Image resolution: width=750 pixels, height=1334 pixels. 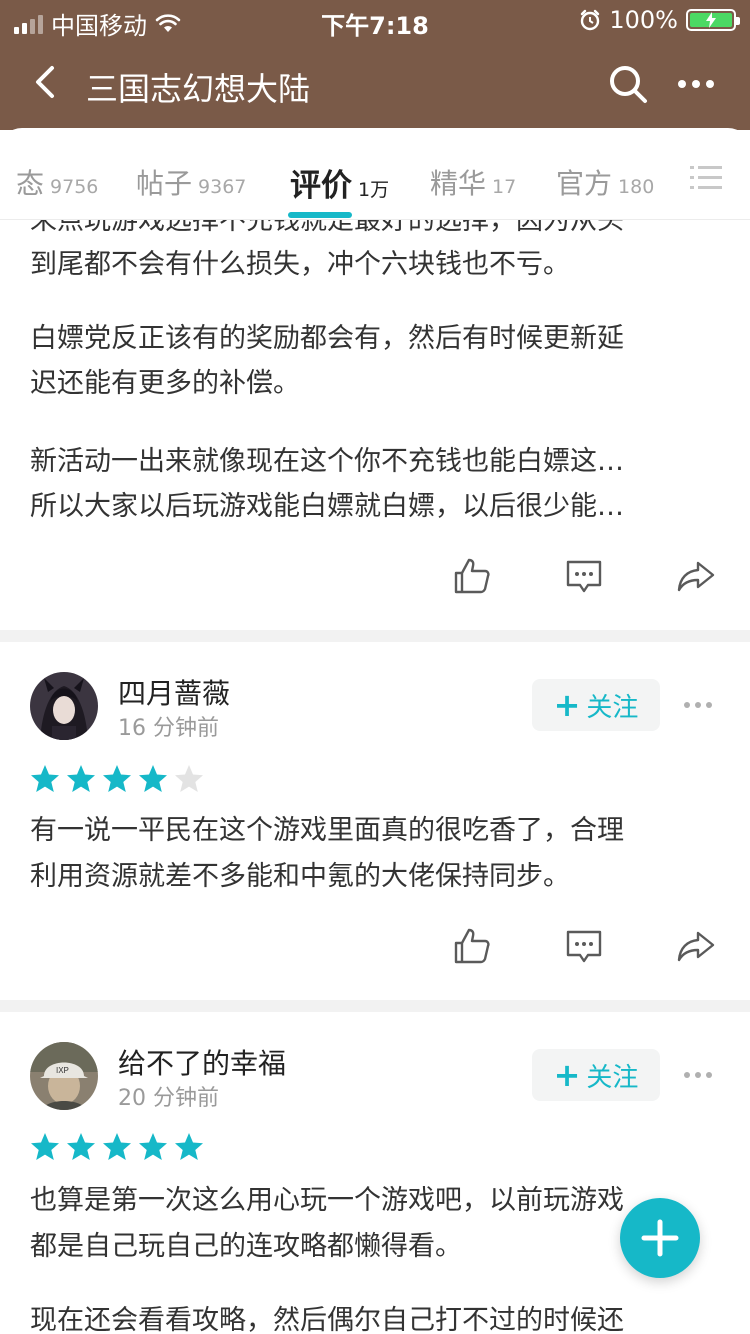 What do you see at coordinates (374, 190) in the screenshot?
I see `tab-count: 1万` at bounding box center [374, 190].